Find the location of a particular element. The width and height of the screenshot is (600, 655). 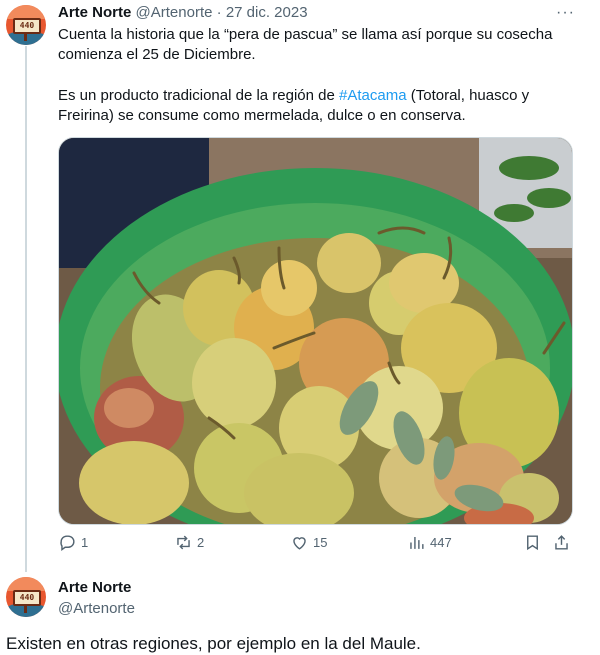

reply-count: 1 is located at coordinates (85, 542).